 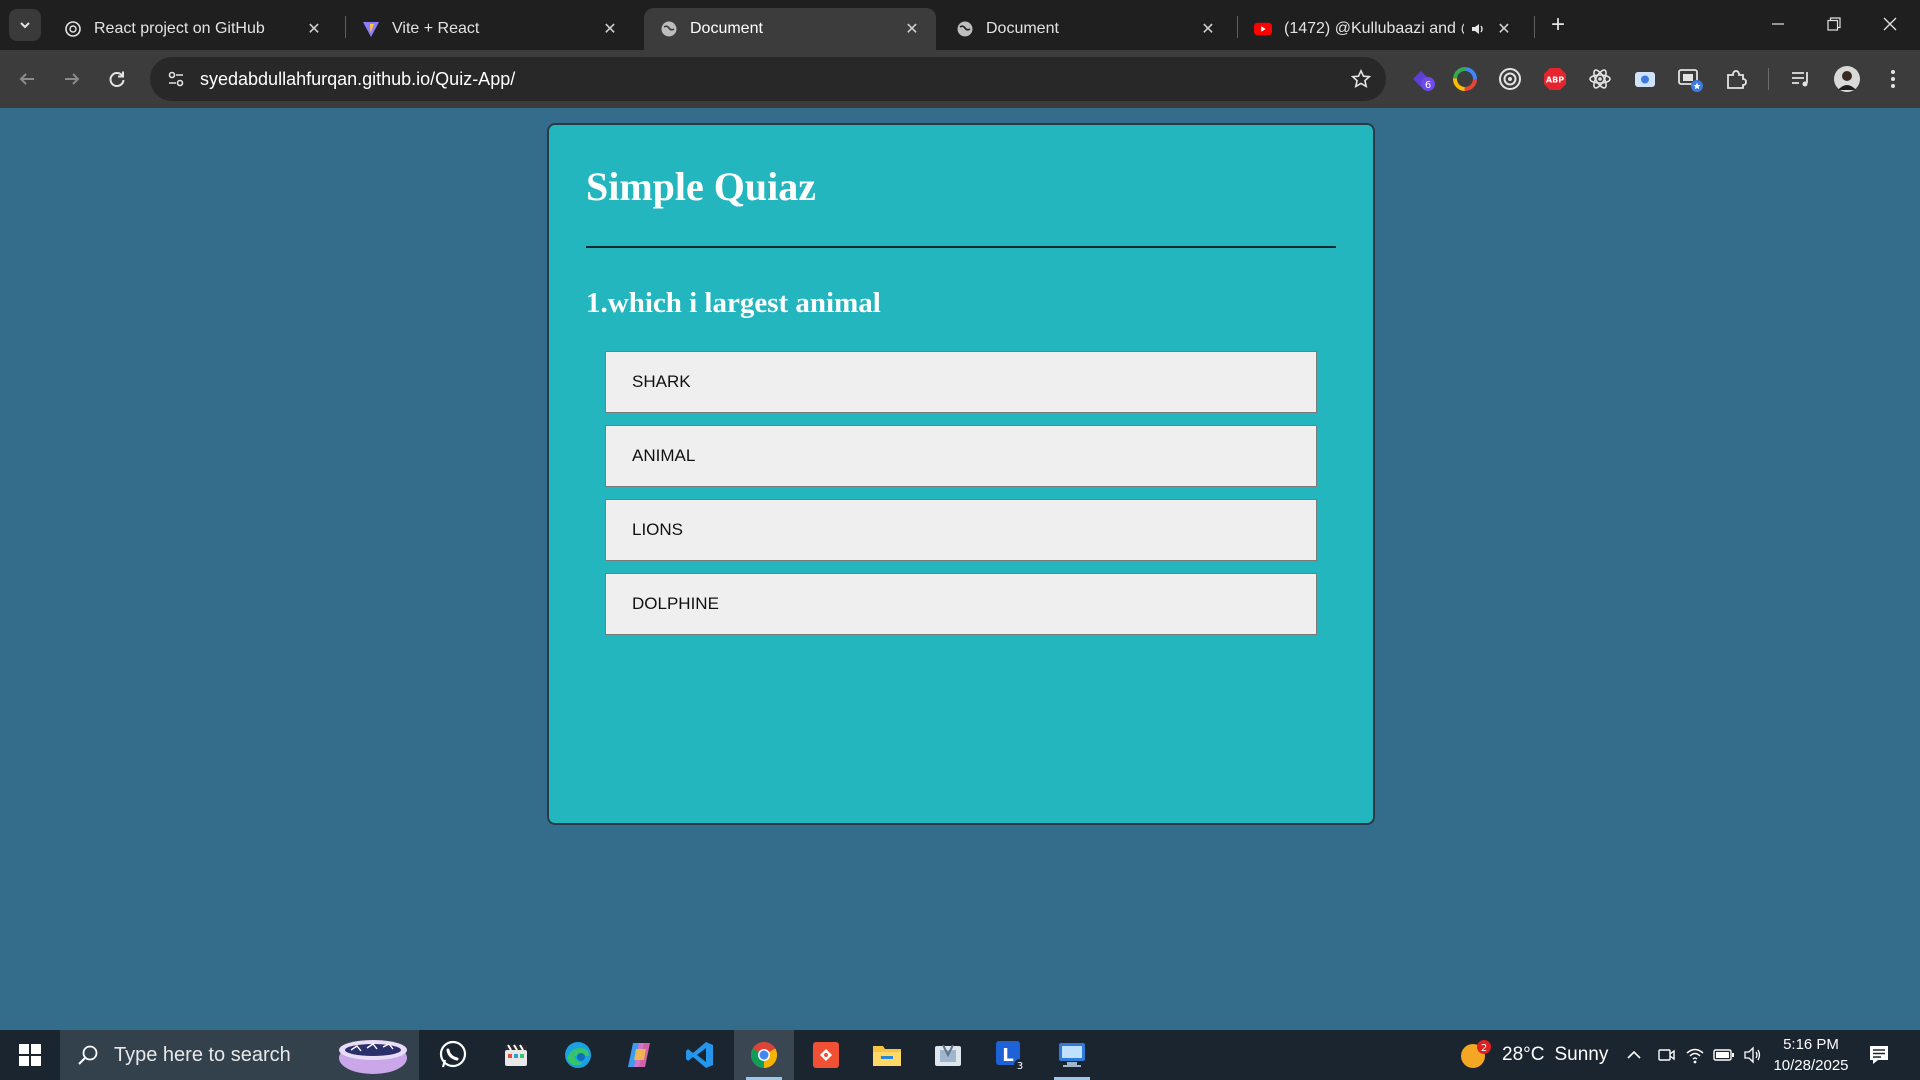 What do you see at coordinates (436, 28) in the screenshot?
I see `tab-title: Vite + React` at bounding box center [436, 28].